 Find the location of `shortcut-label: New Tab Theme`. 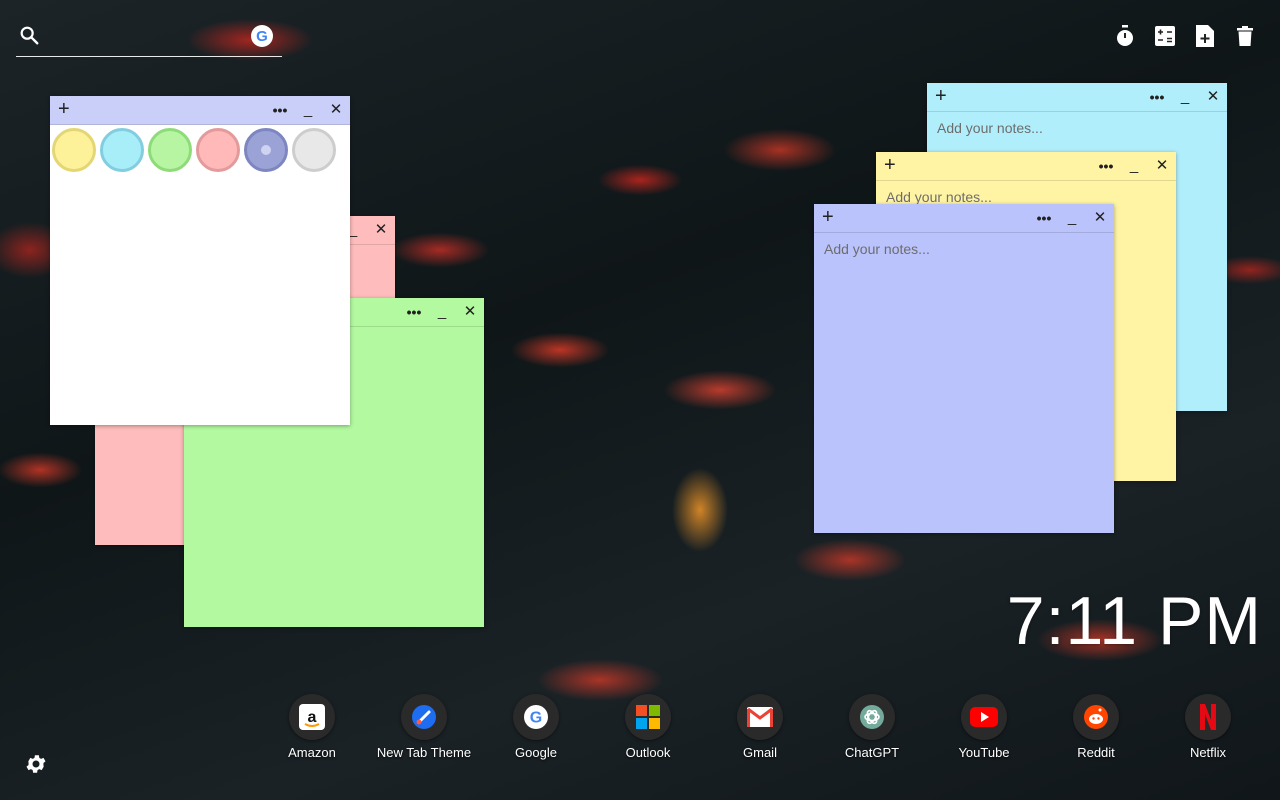

shortcut-label: New Tab Theme is located at coordinates (424, 752).